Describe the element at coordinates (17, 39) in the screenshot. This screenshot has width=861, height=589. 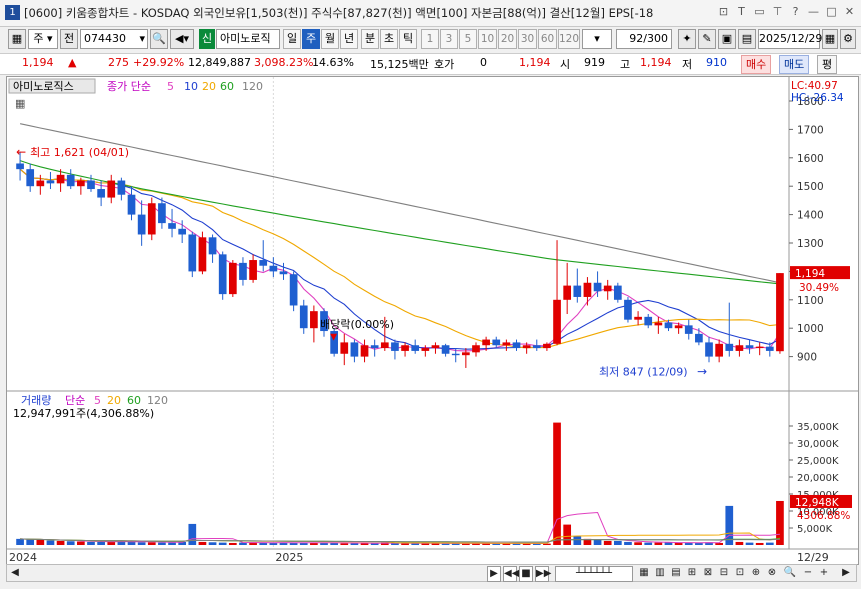
I see `layout-icon: ▦` at that location.